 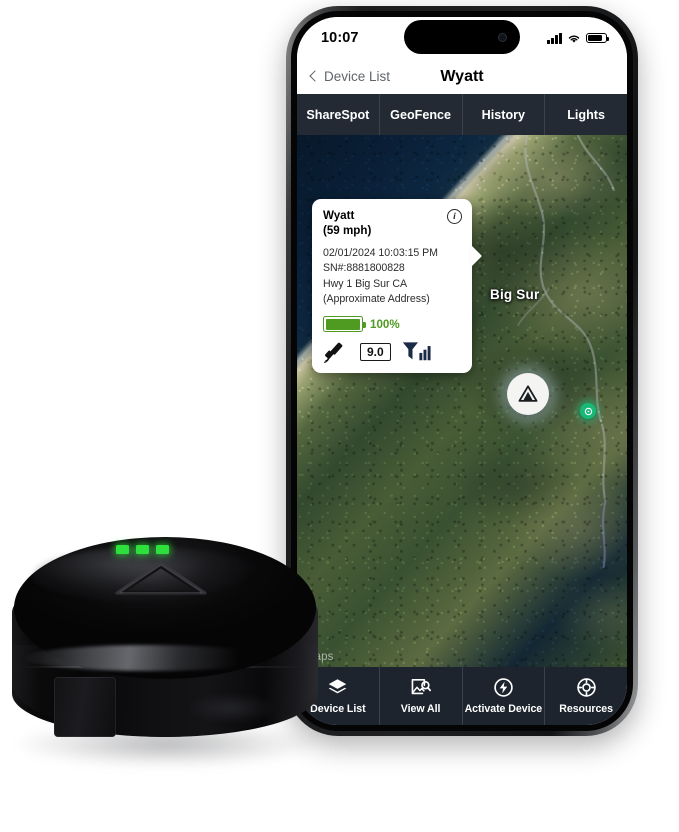 What do you see at coordinates (586, 687) in the screenshot?
I see `lifebuoy-target-icon` at bounding box center [586, 687].